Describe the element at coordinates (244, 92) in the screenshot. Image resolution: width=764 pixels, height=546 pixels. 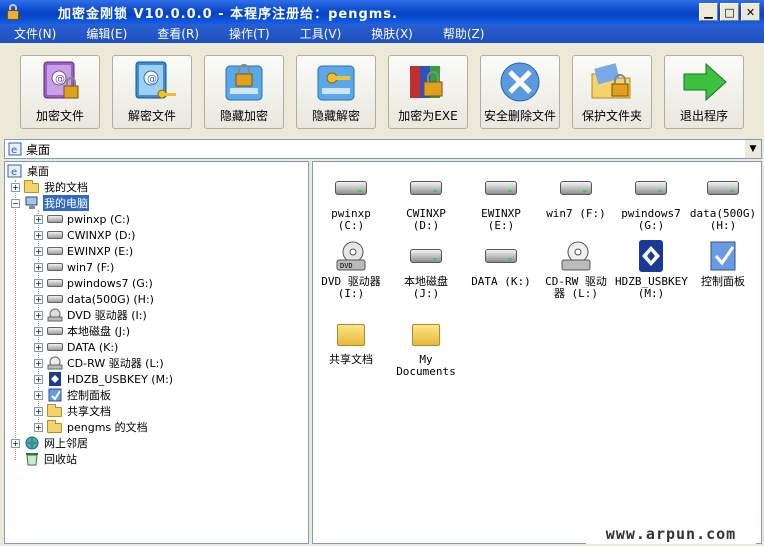
I see `hide-encrypt-button: 隐藏加密` at that location.